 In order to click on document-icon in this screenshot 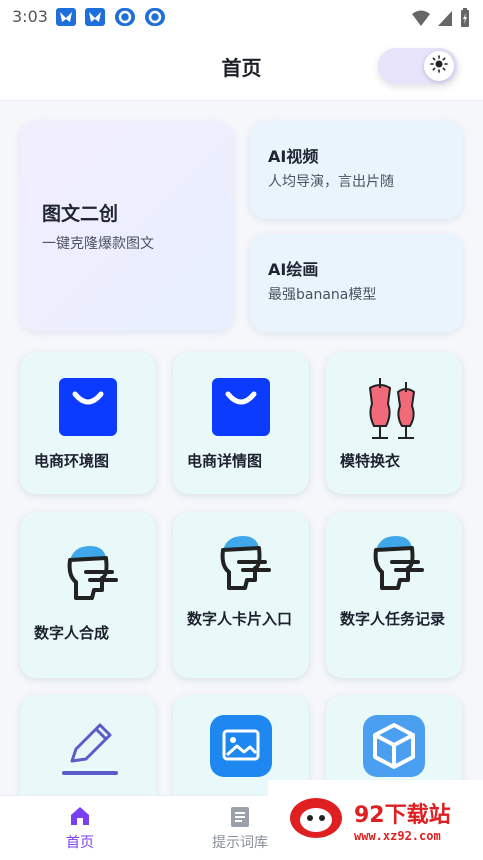, I will do `click(240, 819)`.